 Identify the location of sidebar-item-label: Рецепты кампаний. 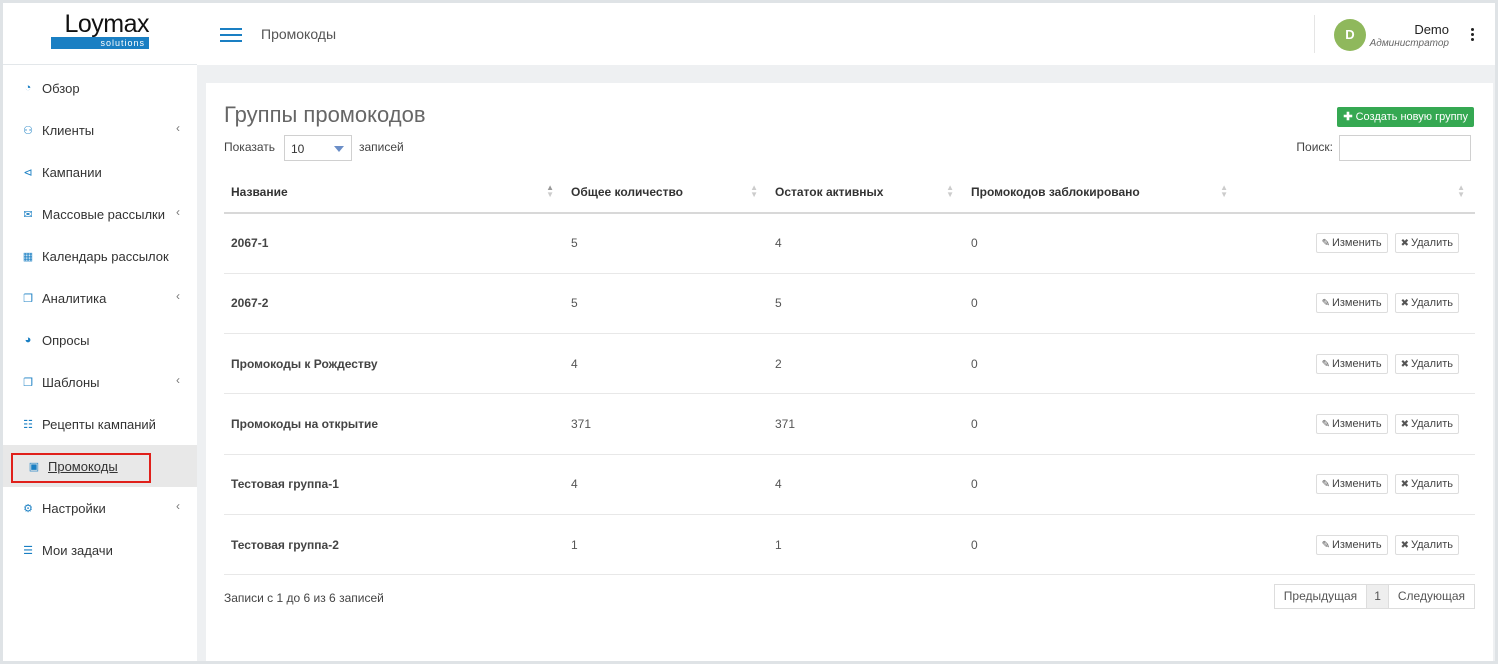
(99, 424).